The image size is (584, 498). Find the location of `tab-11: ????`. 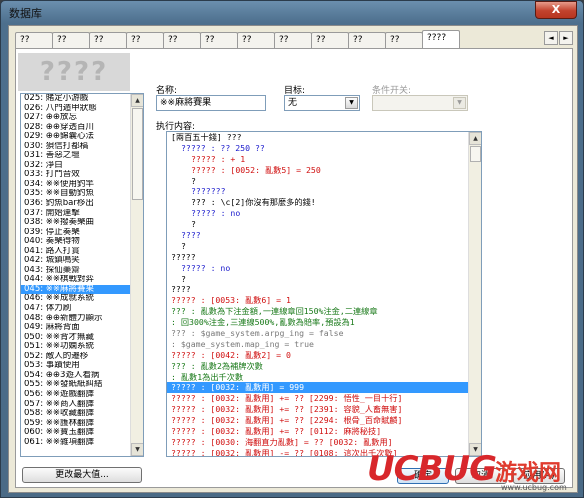

tab-11: ???? is located at coordinates (441, 39).